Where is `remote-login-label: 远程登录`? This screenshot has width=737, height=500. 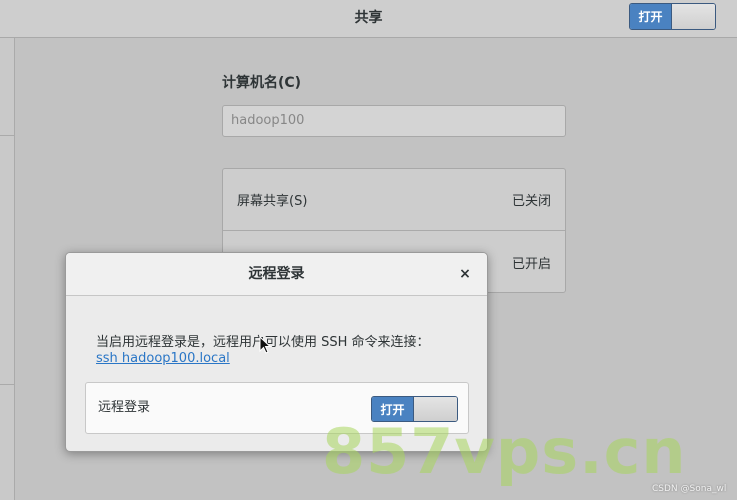 remote-login-label: 远程登录 is located at coordinates (124, 407).